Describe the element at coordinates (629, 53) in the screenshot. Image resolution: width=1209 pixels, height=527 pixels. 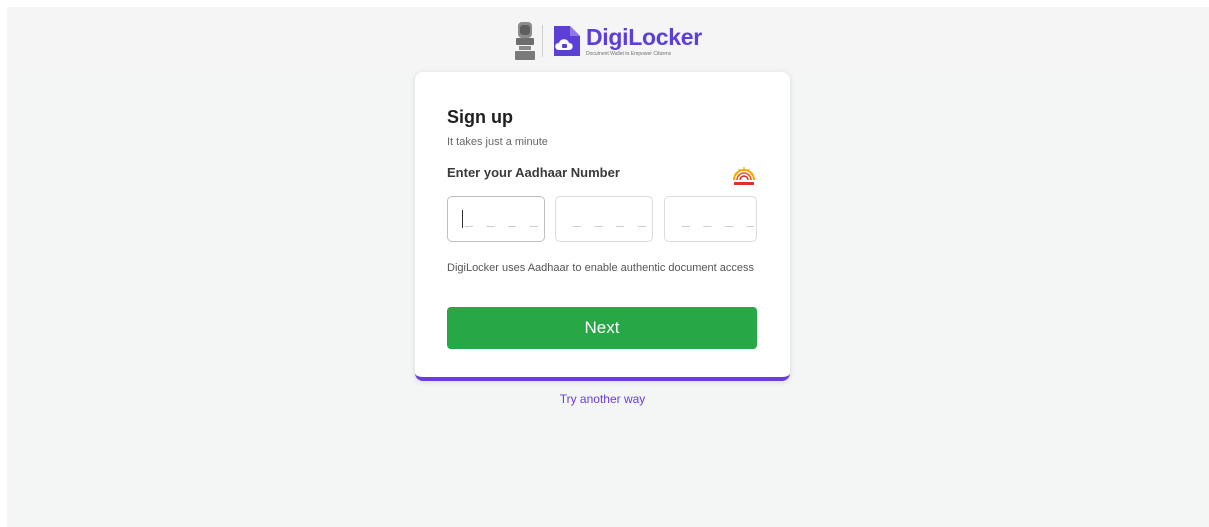
I see `brand-tagline: Document Wallet to Empower Citizens` at that location.